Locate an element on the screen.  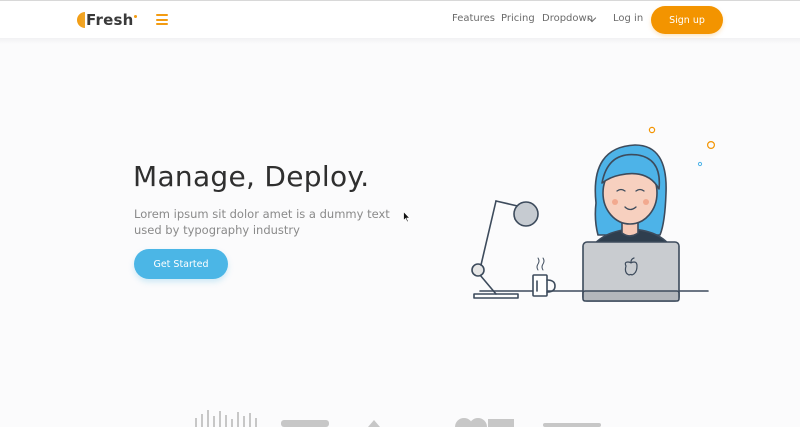
mouse-pointer-icon is located at coordinates (407, 217).